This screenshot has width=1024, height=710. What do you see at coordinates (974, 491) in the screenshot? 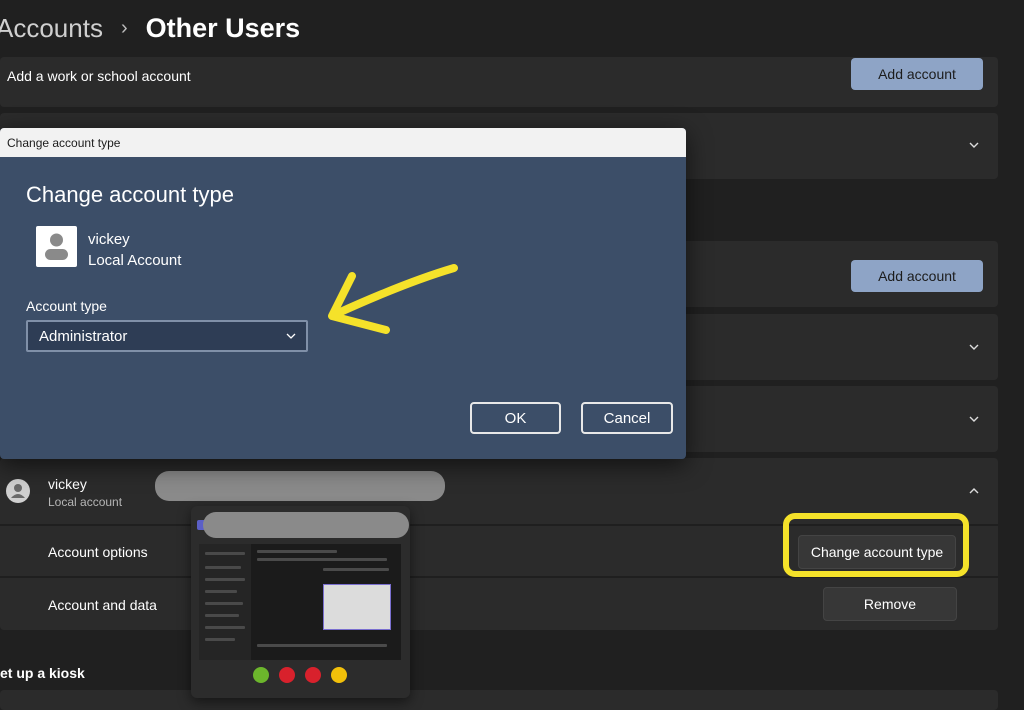
I see `chevron-up-icon` at bounding box center [974, 491].